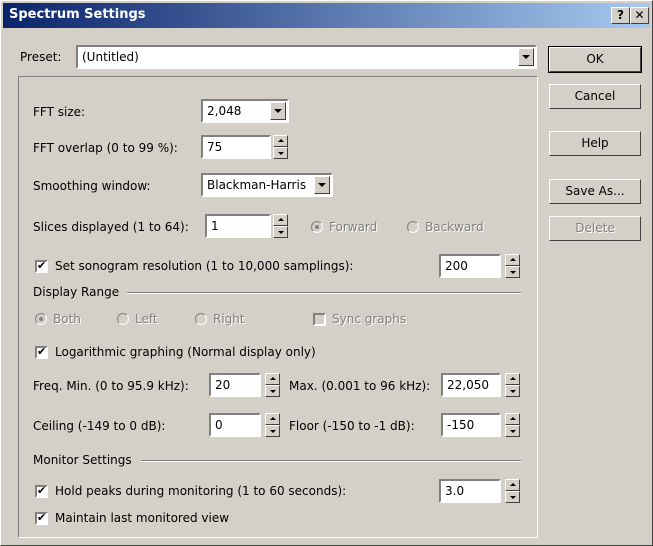  What do you see at coordinates (146, 319) in the screenshot?
I see `left-label: Left` at bounding box center [146, 319].